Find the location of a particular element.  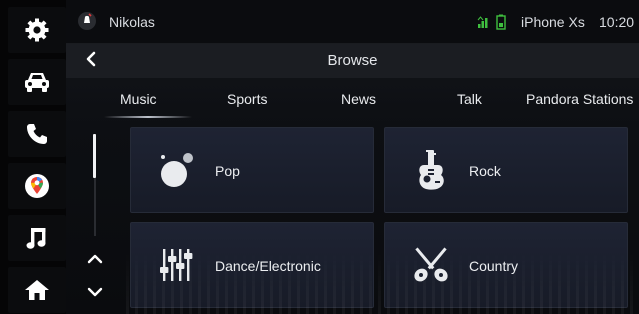

equalizer-sliders-icon is located at coordinates (177, 265).